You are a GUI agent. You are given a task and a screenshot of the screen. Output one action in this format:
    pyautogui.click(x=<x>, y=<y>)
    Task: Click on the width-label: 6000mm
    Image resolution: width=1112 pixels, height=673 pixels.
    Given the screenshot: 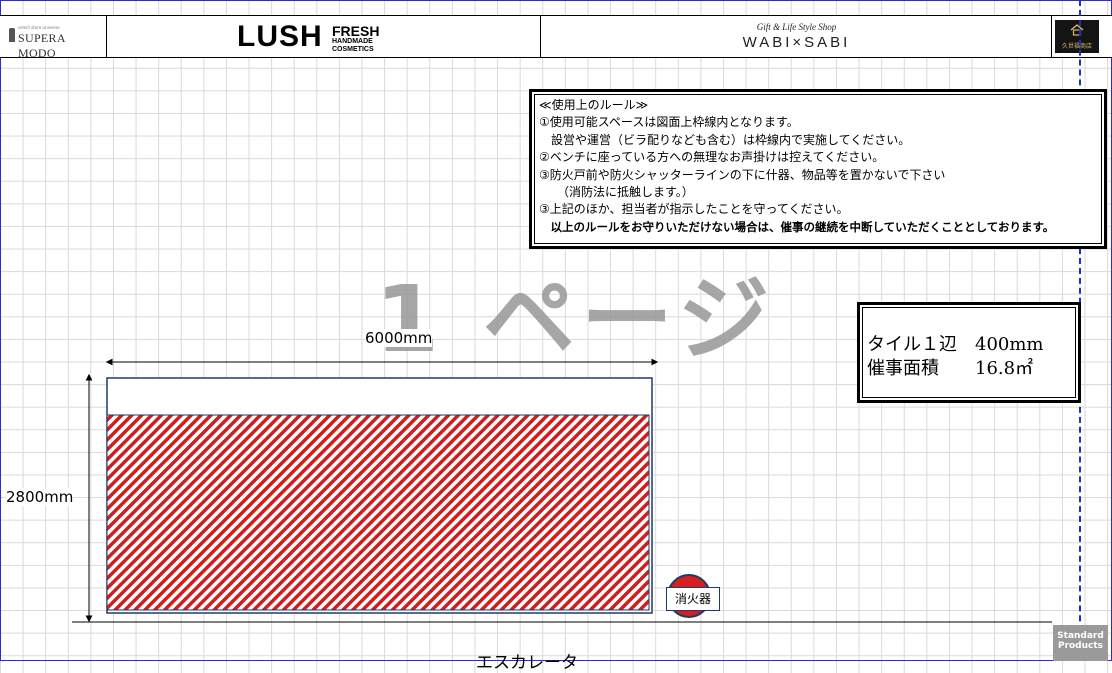 What is the action you would take?
    pyautogui.click(x=399, y=338)
    